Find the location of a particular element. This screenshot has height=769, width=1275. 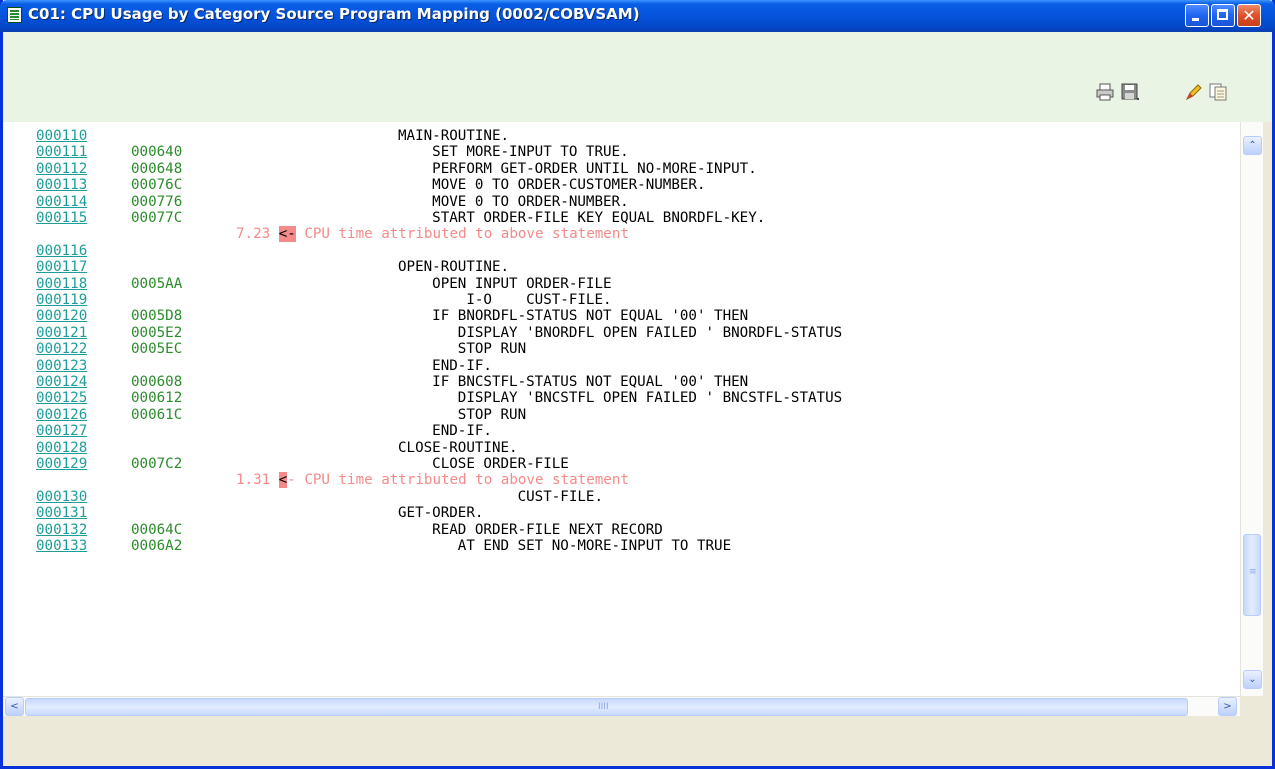

cpu-time-value: 7.23 is located at coordinates (253, 234).